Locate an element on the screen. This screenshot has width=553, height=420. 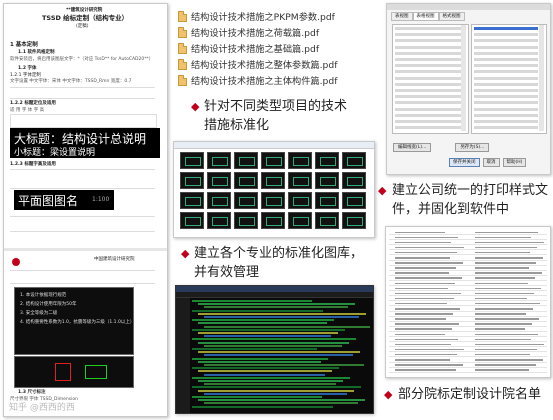
pdf-file-4: 结构设计技术措施之整体参数篇.pdf is located at coordinates (257, 64).